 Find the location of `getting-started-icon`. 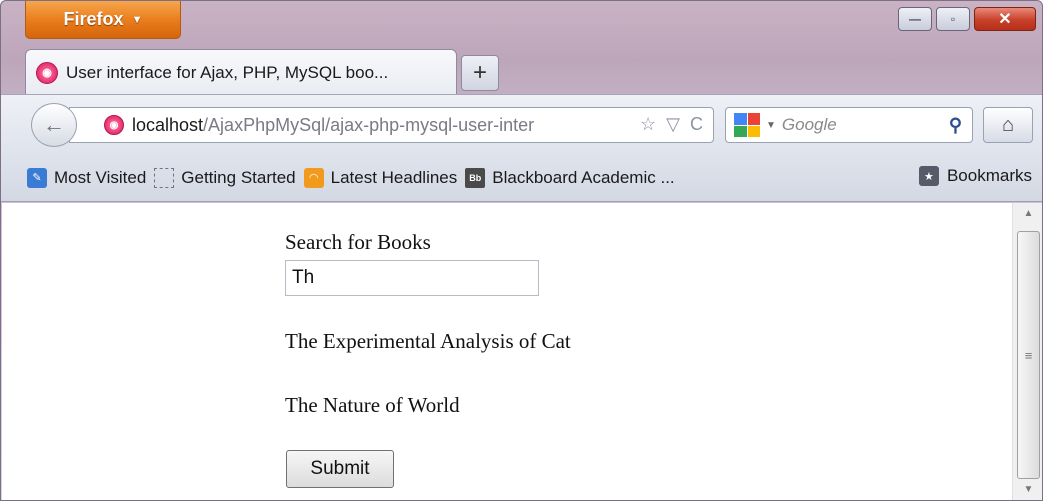

getting-started-icon is located at coordinates (164, 177).